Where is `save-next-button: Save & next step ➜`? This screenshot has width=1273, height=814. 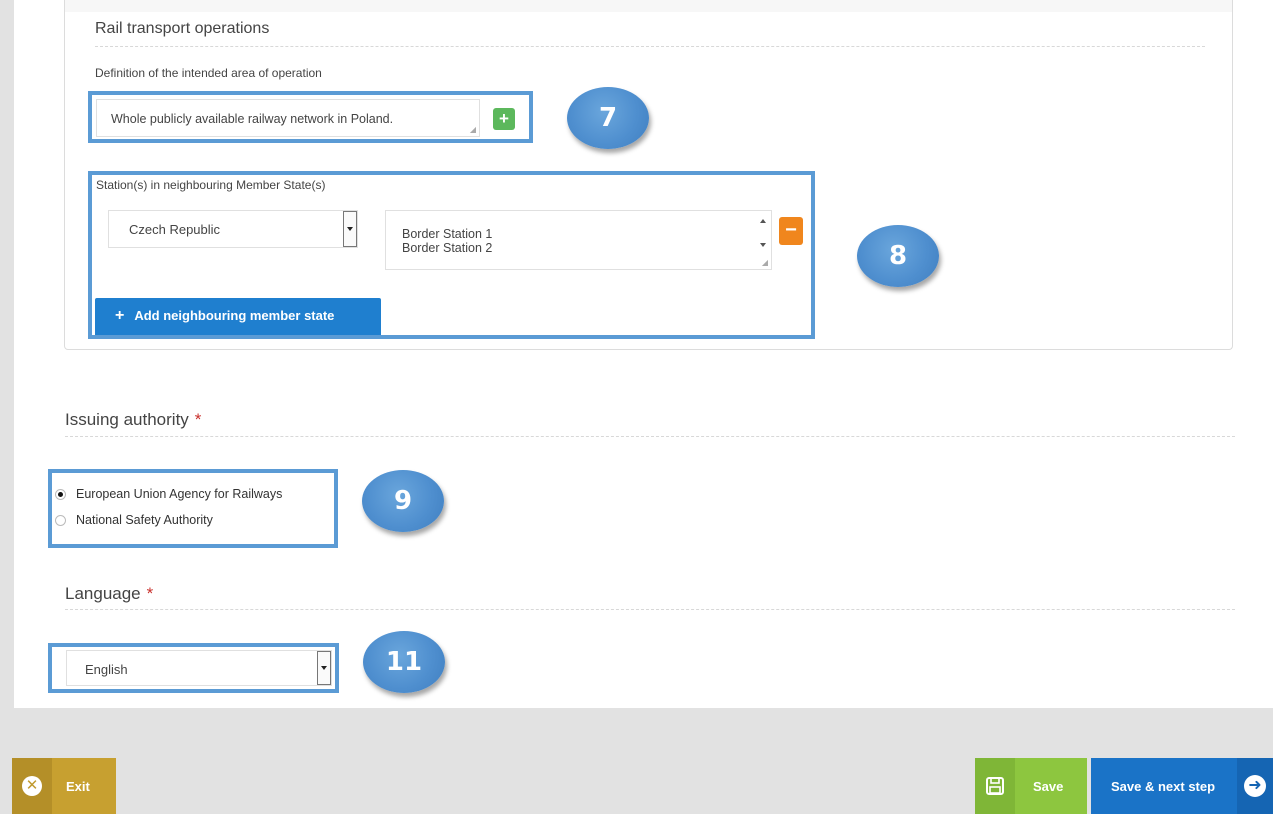 save-next-button: Save & next step ➜ is located at coordinates (1182, 786).